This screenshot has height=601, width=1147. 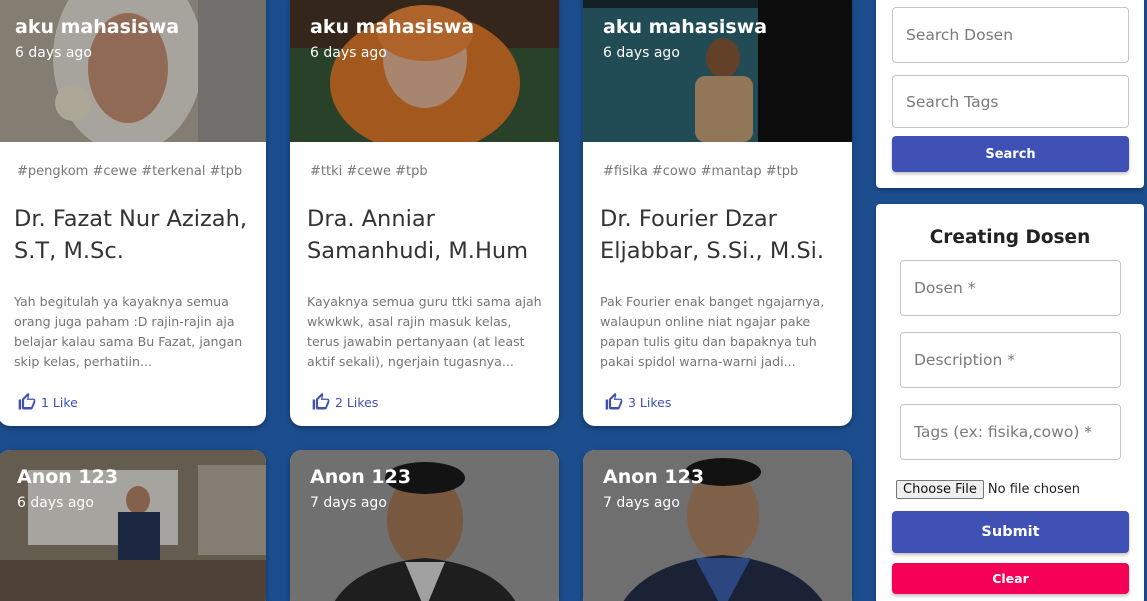 I want to click on like-count: 2 Likes, so click(x=357, y=402).